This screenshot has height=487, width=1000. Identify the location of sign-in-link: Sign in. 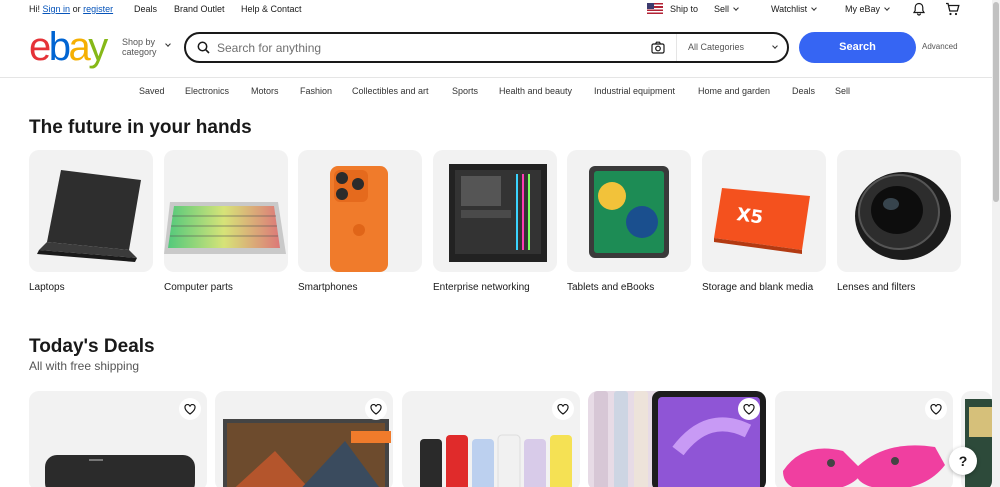
(57, 9).